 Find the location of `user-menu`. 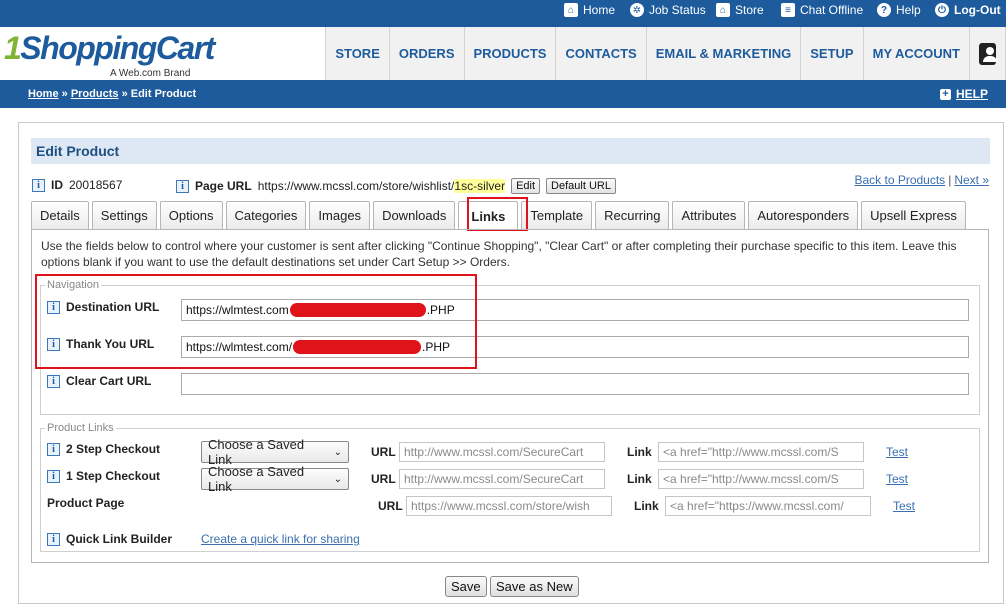

user-menu is located at coordinates (988, 53).